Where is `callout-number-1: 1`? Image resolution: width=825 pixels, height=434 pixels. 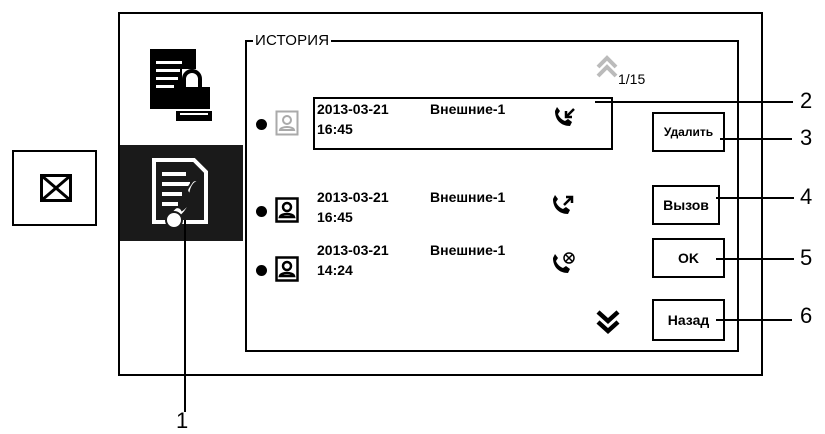
callout-number-1: 1 is located at coordinates (182, 420).